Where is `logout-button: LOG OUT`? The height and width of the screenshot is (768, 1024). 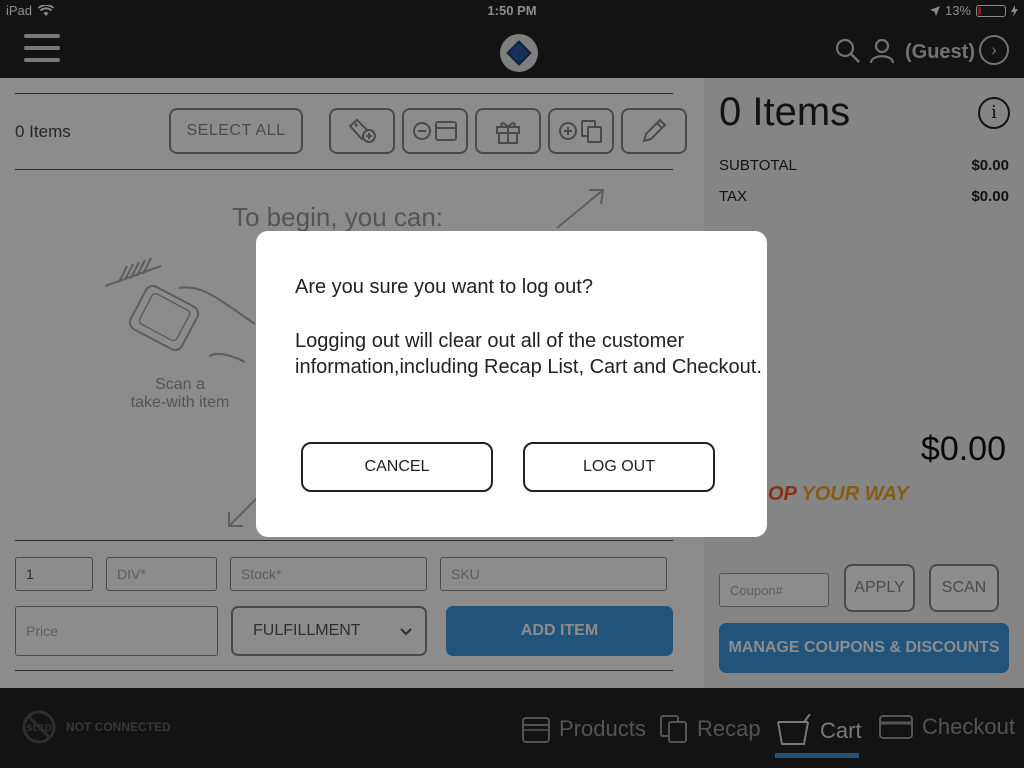 logout-button: LOG OUT is located at coordinates (619, 467).